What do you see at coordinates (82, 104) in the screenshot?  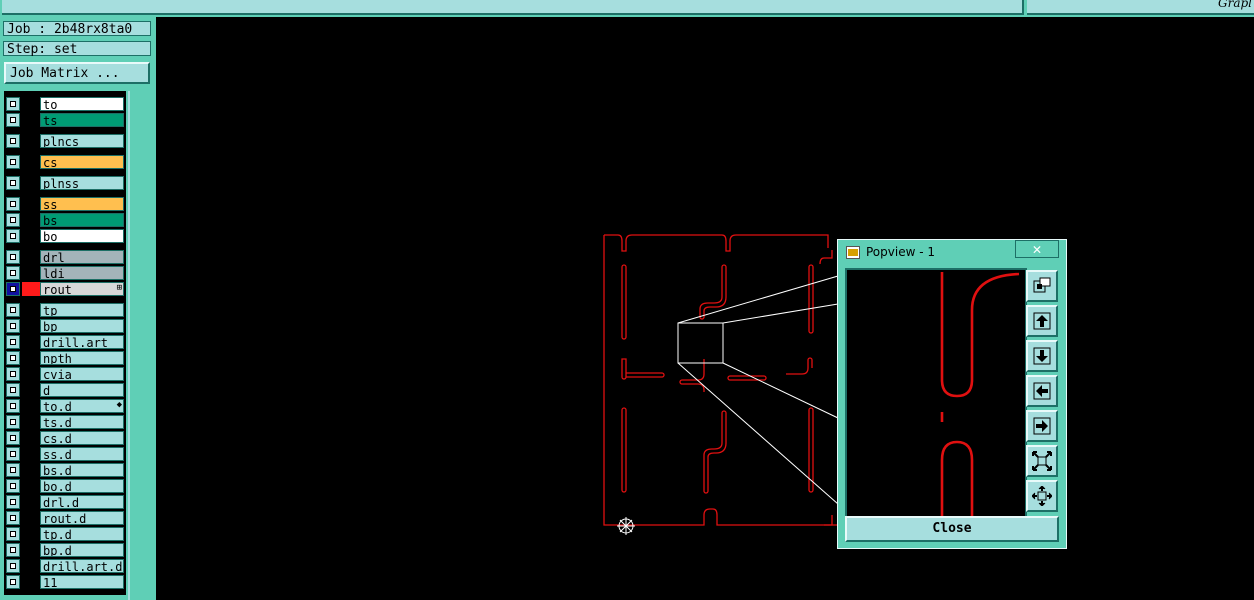 I see `layer-name: to` at bounding box center [82, 104].